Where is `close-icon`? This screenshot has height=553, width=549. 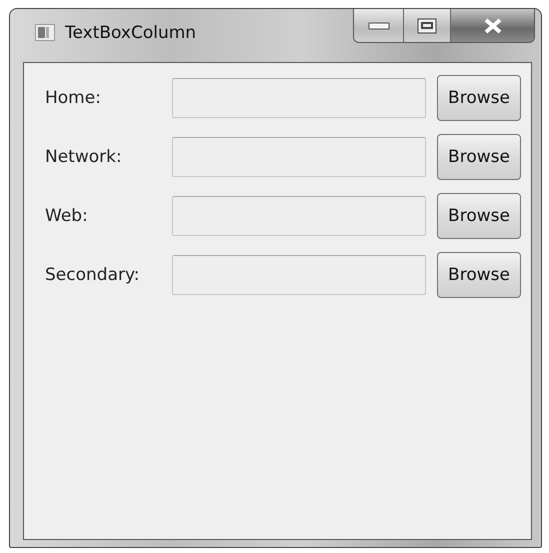 close-icon is located at coordinates (492, 26).